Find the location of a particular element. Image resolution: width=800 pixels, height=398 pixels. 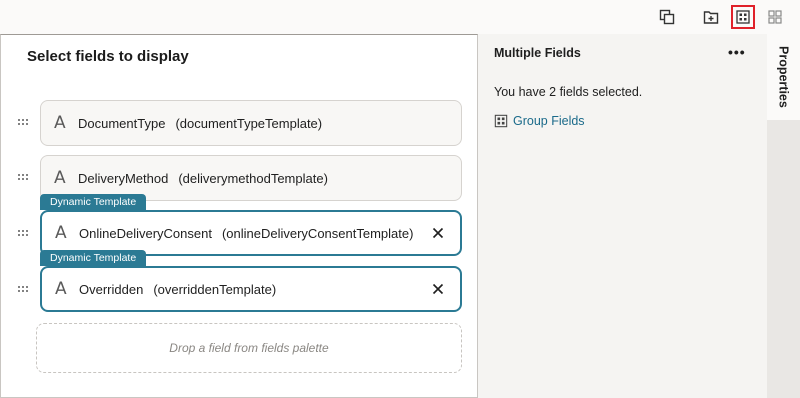

drop-zone: Drop a field from fields palette is located at coordinates (249, 348).